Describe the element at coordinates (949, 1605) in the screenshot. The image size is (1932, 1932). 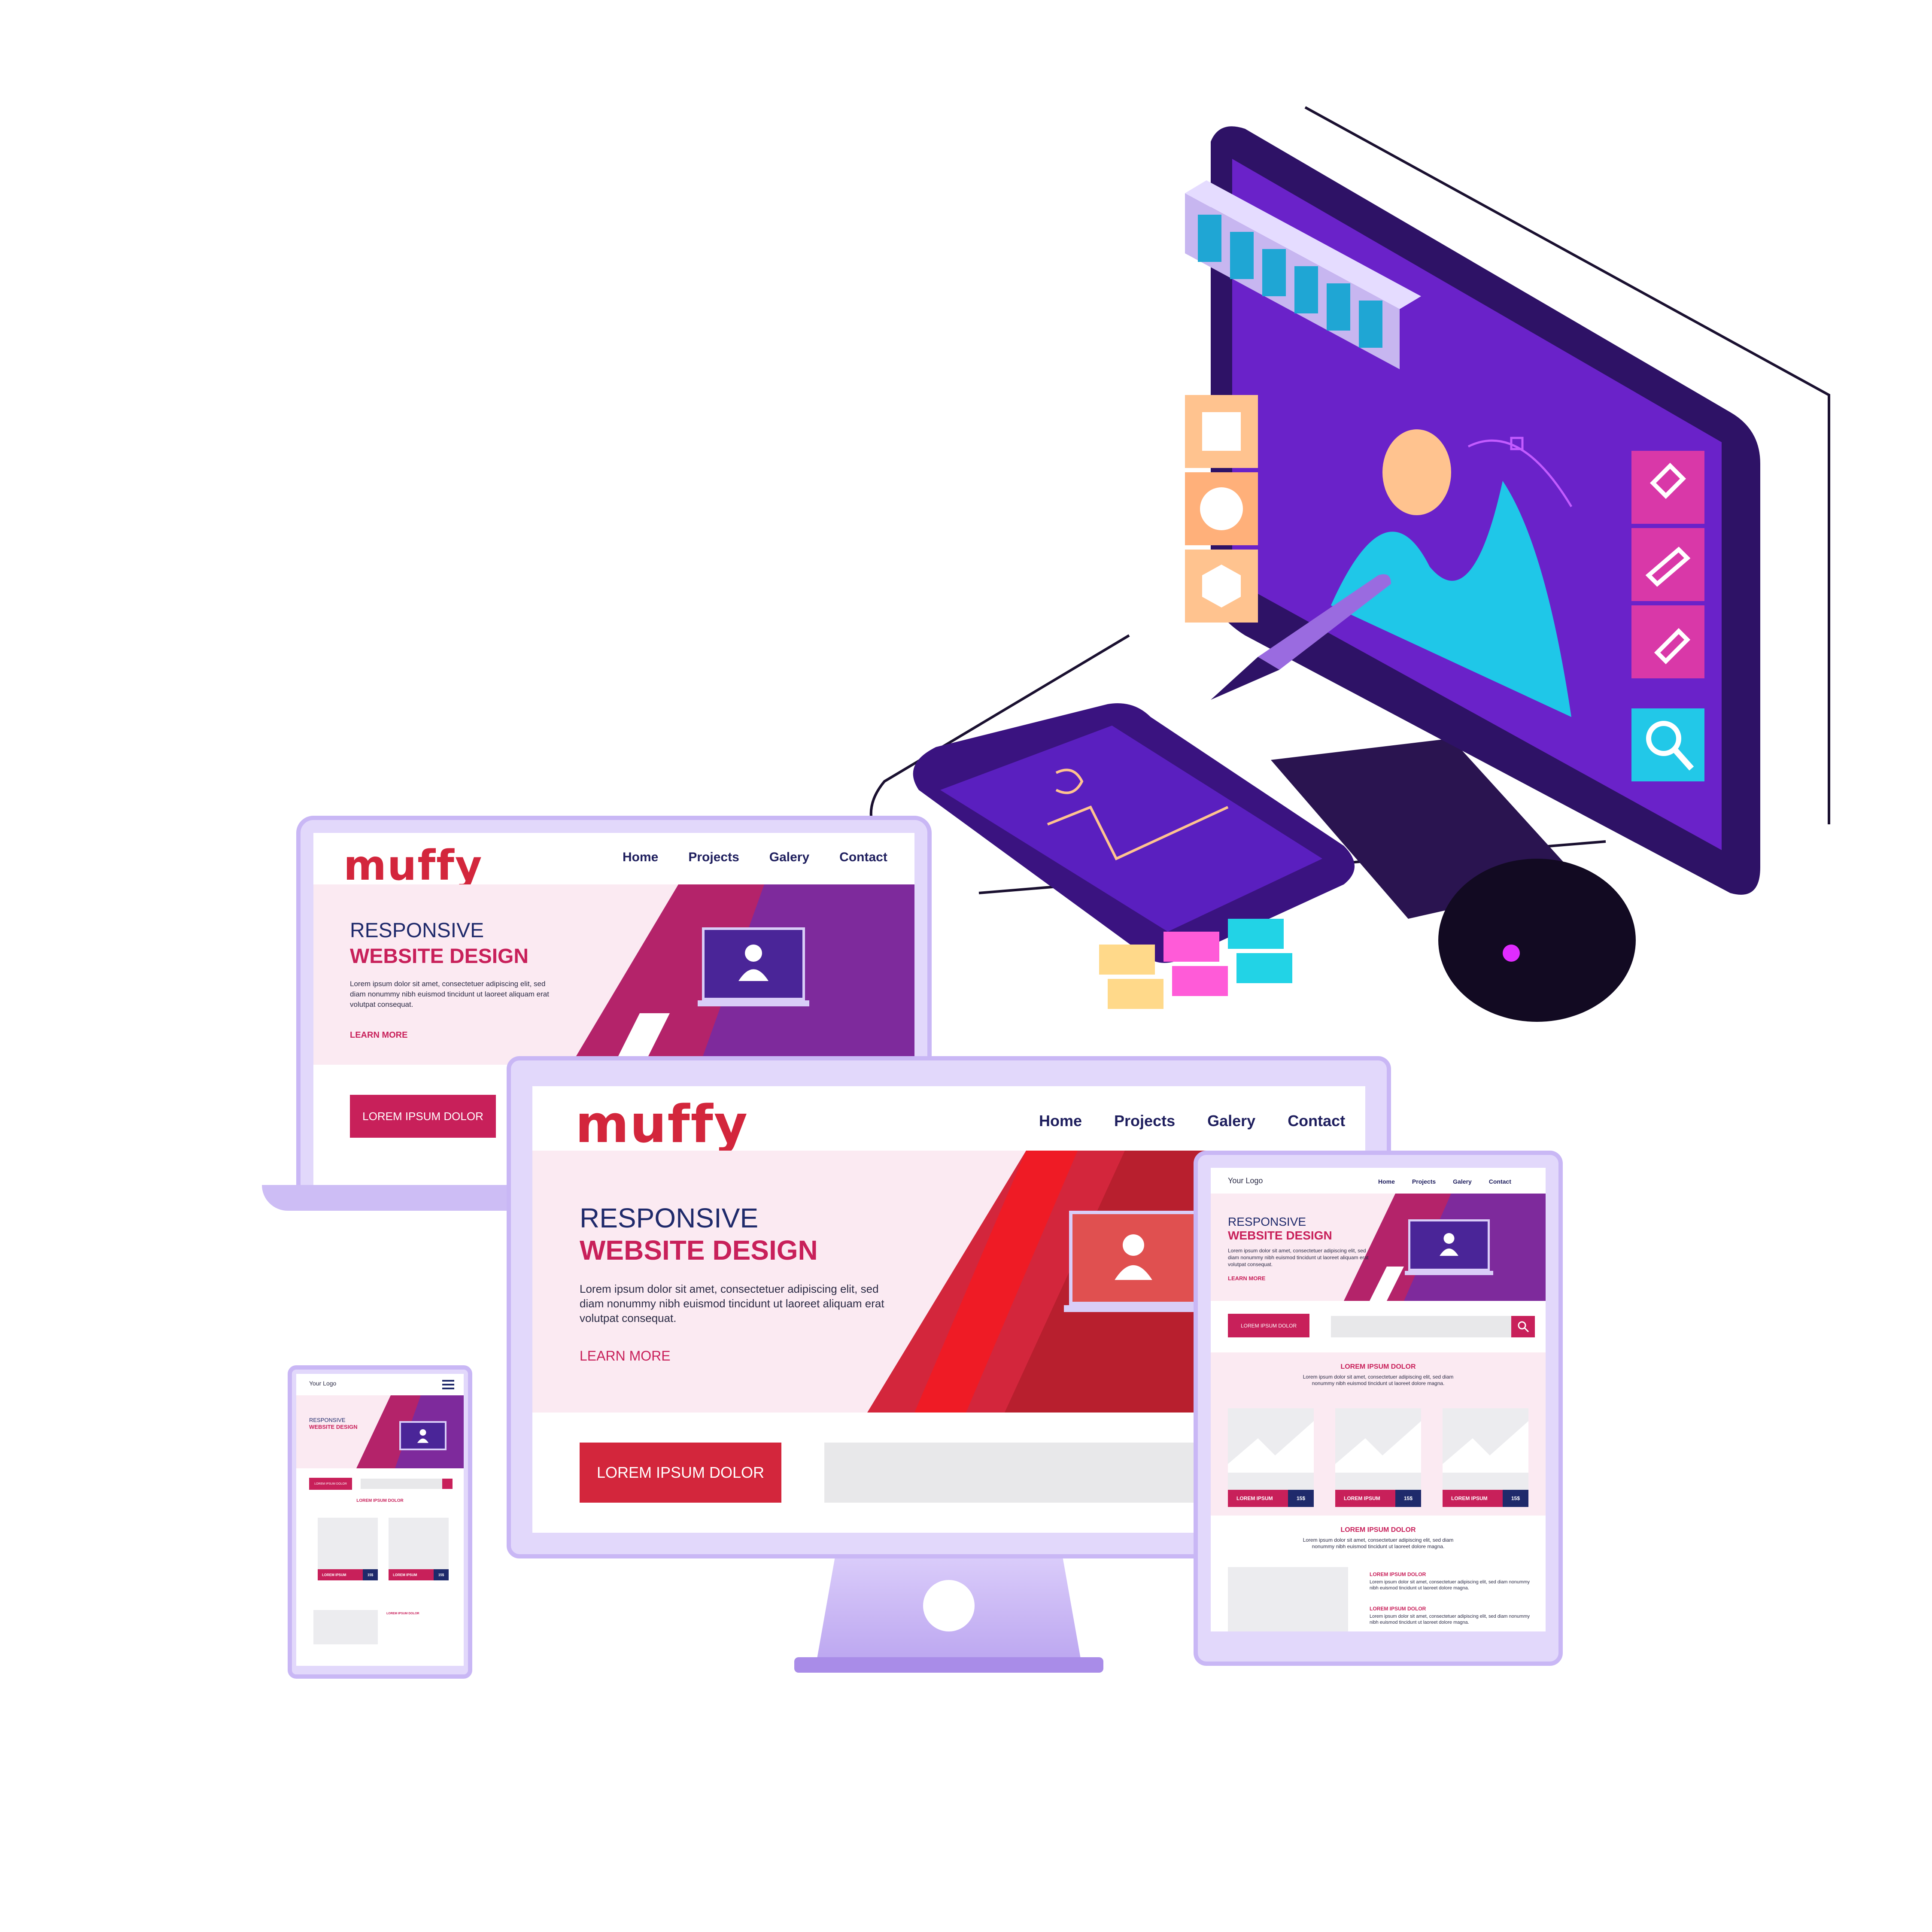
I see `desktop-stand-hole` at that location.